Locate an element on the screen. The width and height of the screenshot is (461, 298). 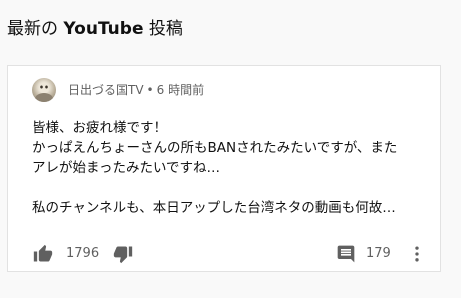
comment-button is located at coordinates (346, 254).